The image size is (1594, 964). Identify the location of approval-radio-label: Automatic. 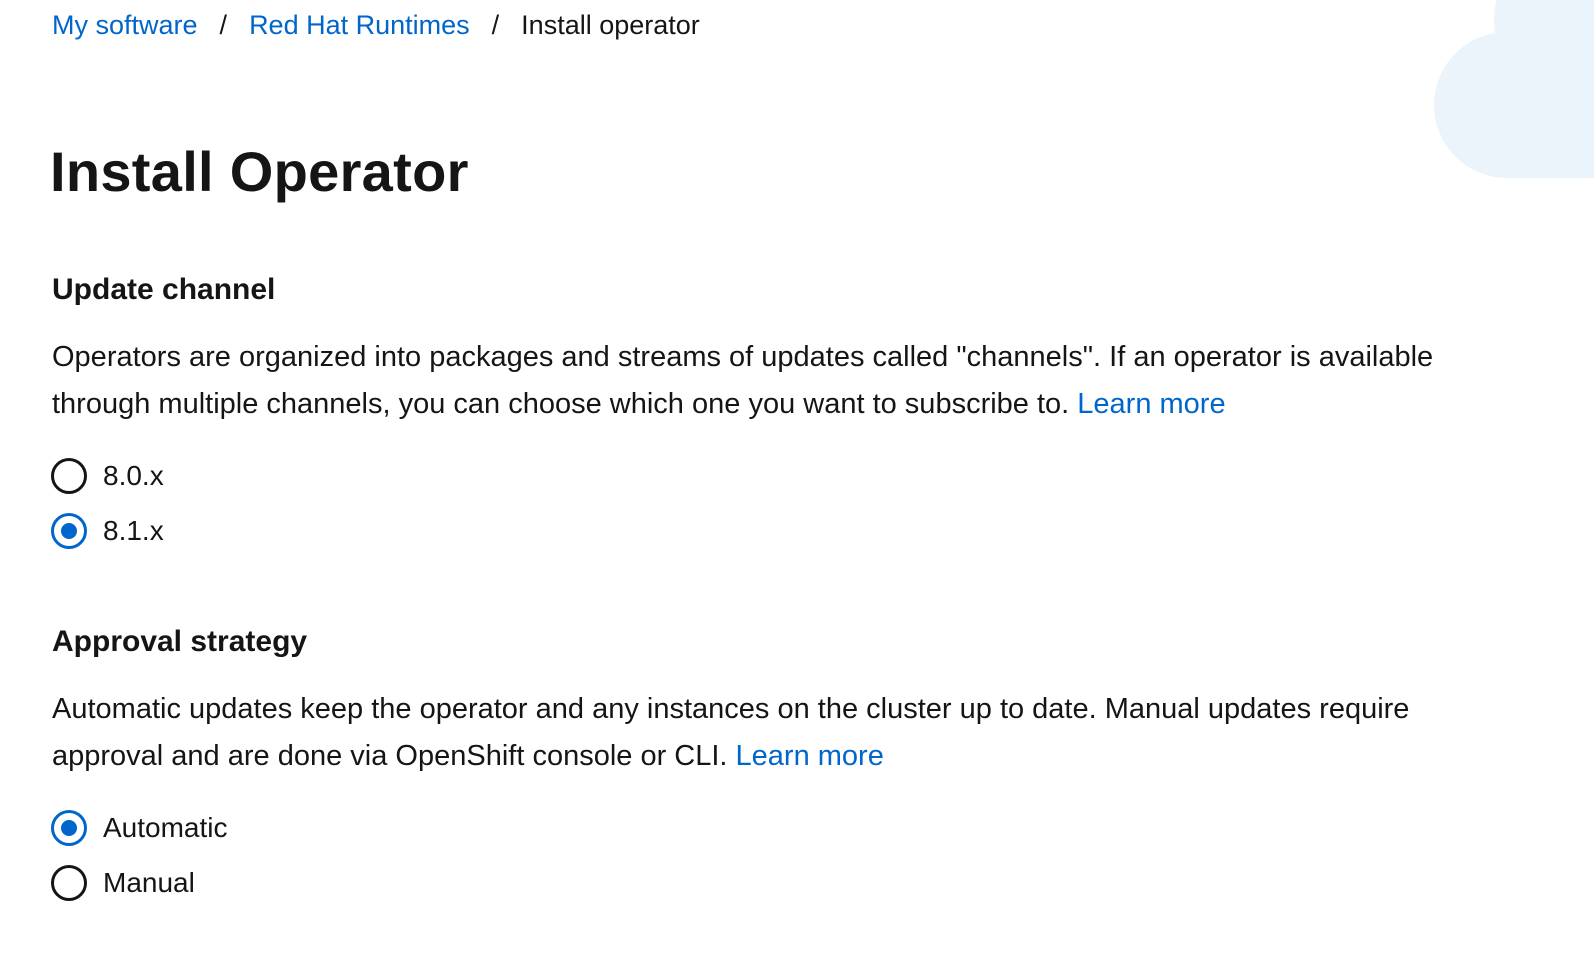
(165, 827).